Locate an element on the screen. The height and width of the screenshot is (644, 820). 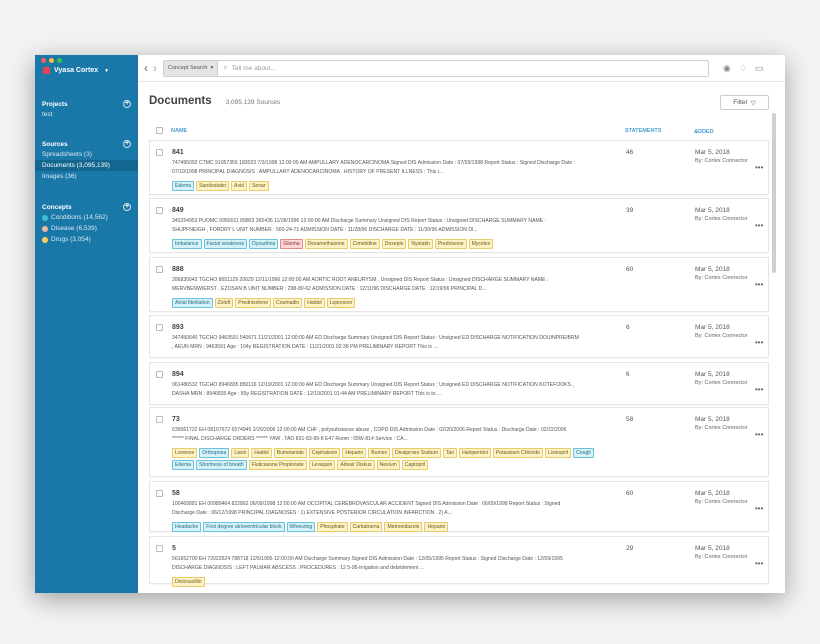
add-project-icon: + is located at coordinates (127, 104).